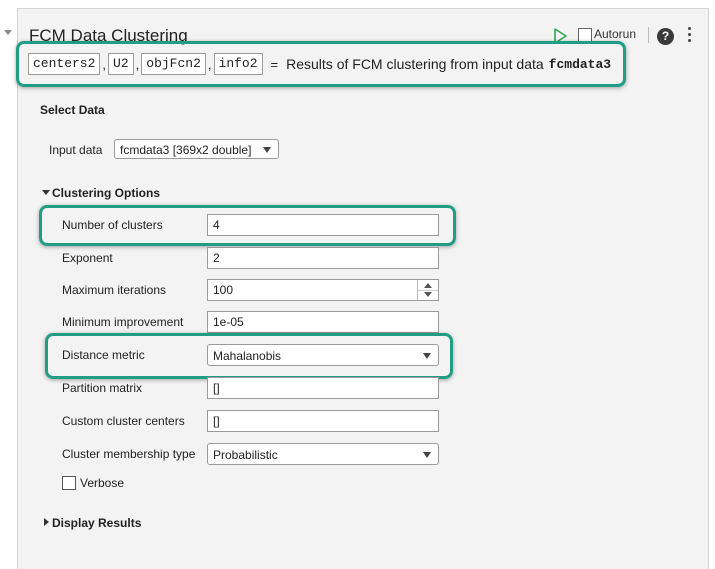 This screenshot has width=715, height=569. What do you see at coordinates (321, 64) in the screenshot?
I see `highlight-code-line` at bounding box center [321, 64].